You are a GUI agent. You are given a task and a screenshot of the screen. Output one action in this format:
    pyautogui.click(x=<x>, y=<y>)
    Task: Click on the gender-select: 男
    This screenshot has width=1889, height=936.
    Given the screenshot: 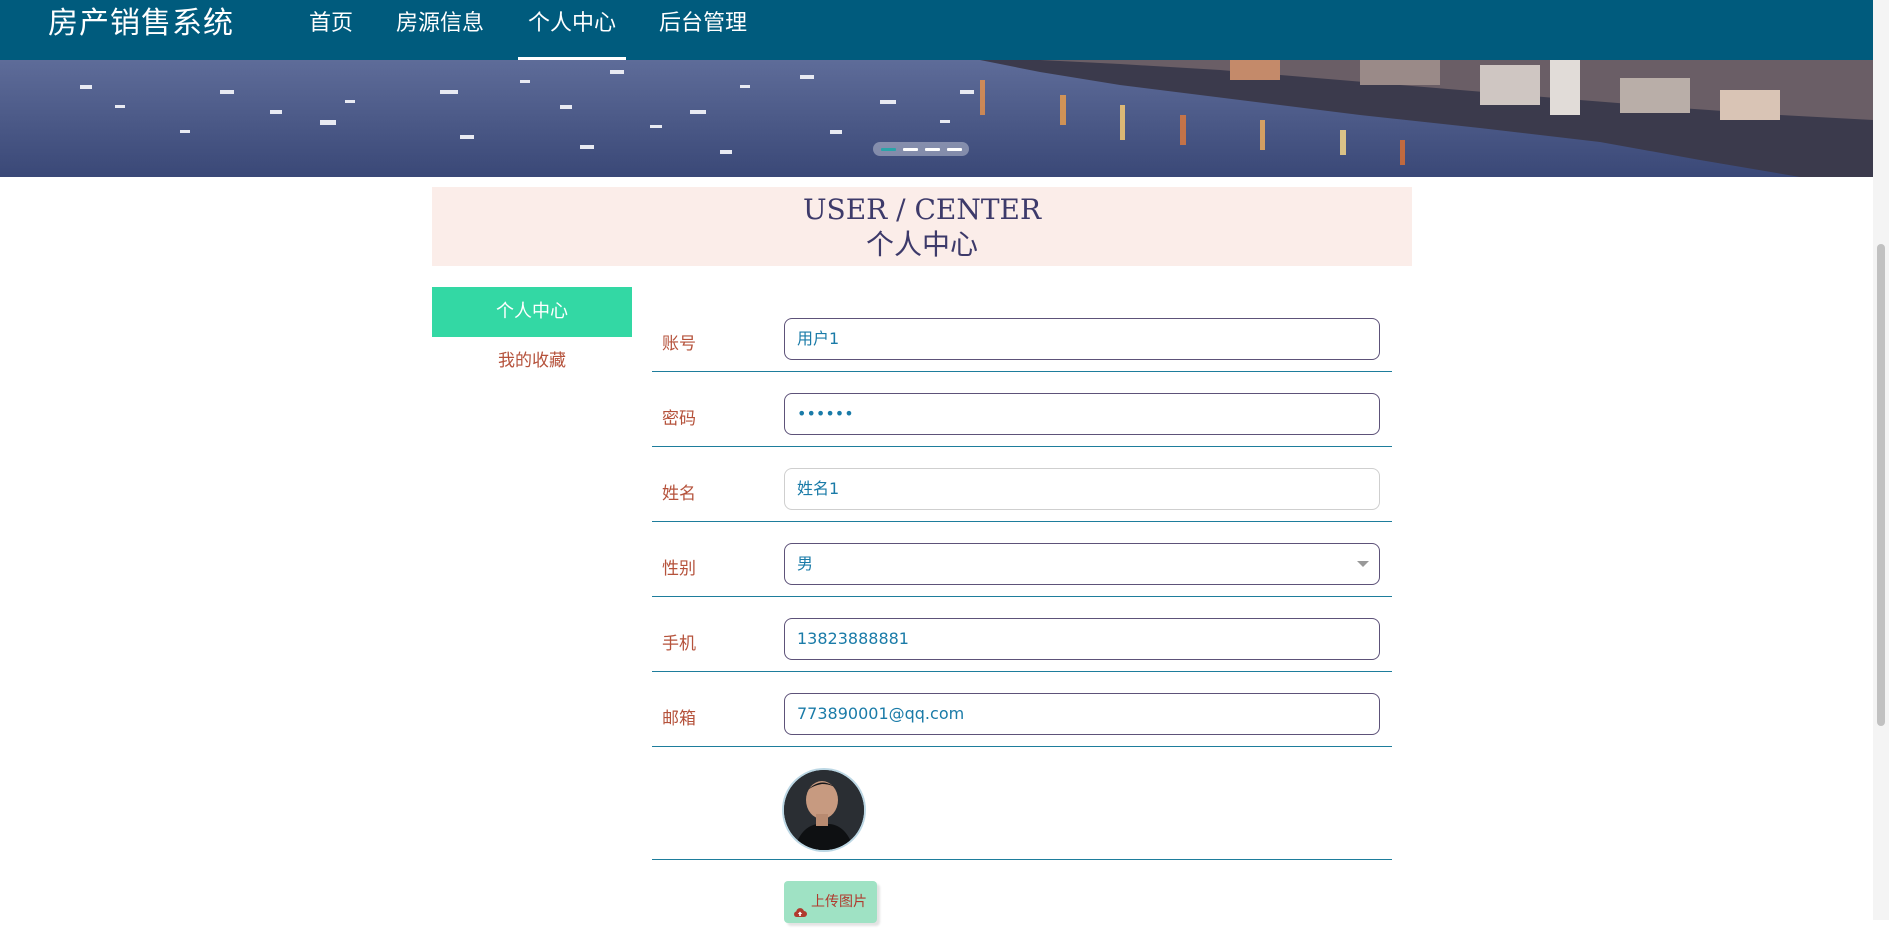 What is the action you would take?
    pyautogui.click(x=1082, y=564)
    